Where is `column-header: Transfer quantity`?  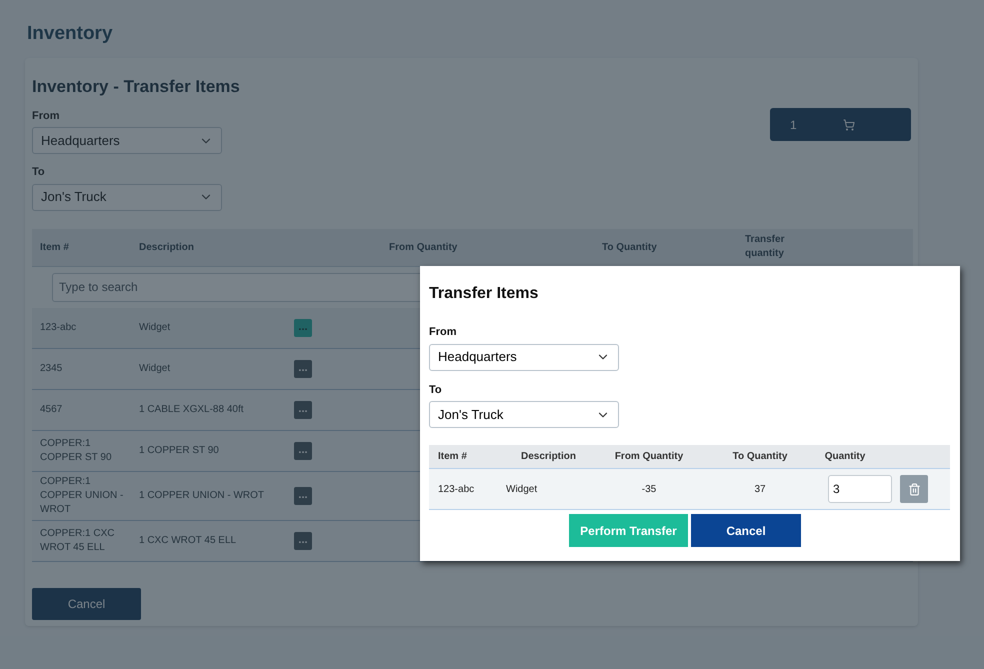 column-header: Transfer quantity is located at coordinates (765, 247).